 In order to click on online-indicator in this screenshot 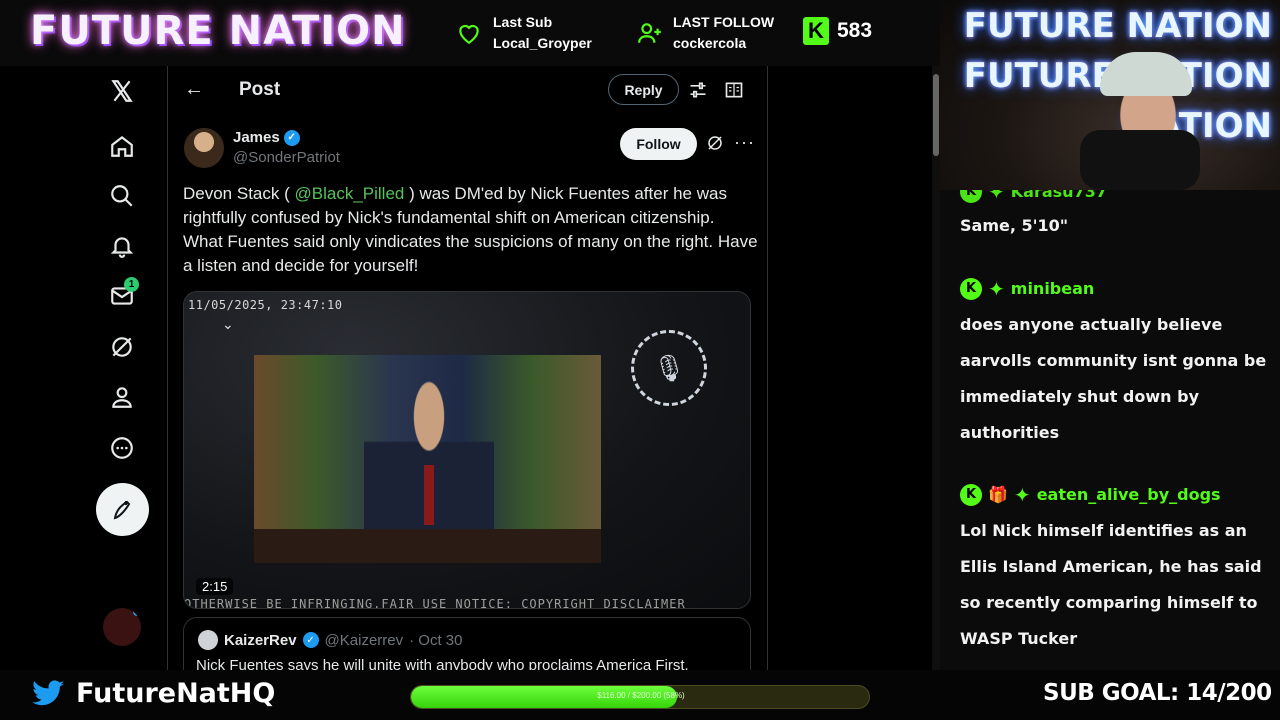, I will do `click(137, 612)`.